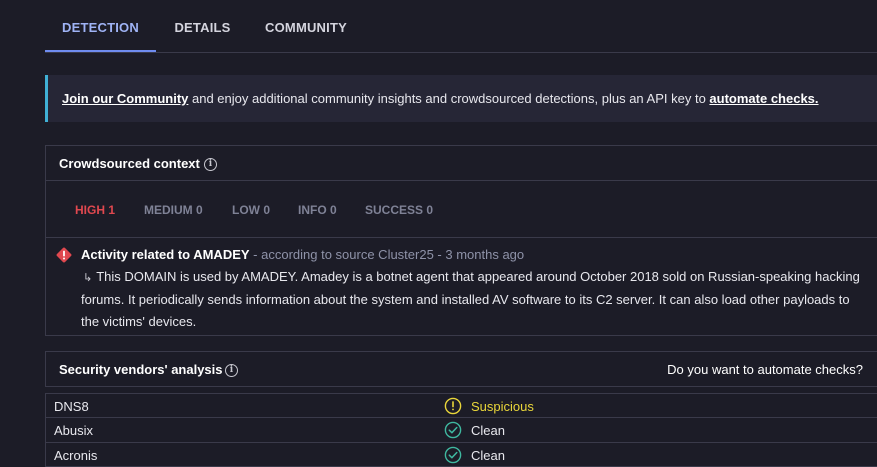 The width and height of the screenshot is (877, 467). Describe the element at coordinates (461, 209) in the screenshot. I see `severity-filter-bar: HIGH 1 MEDIUM 0 LOW 0 INFO 0 SUCCESS 0` at that location.